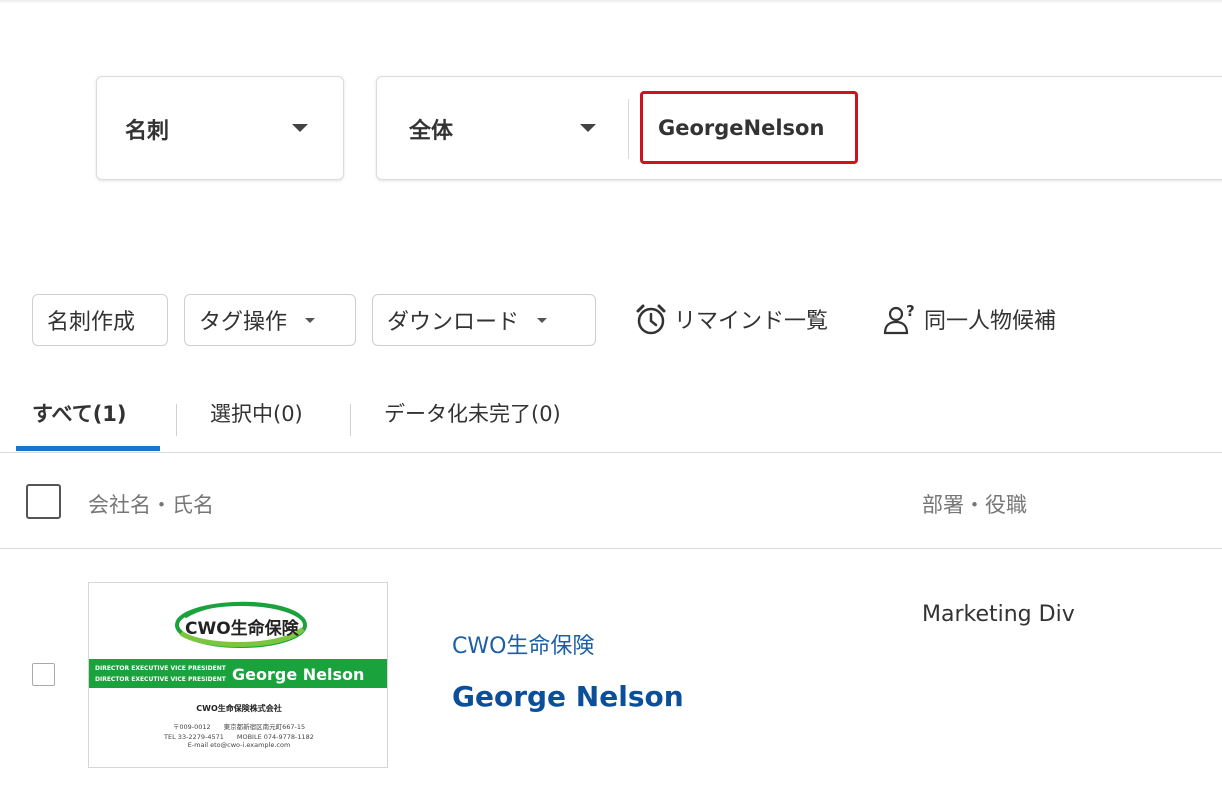 This screenshot has width=1222, height=794. What do you see at coordinates (43, 501) in the screenshot?
I see `select-all-checkbox` at bounding box center [43, 501].